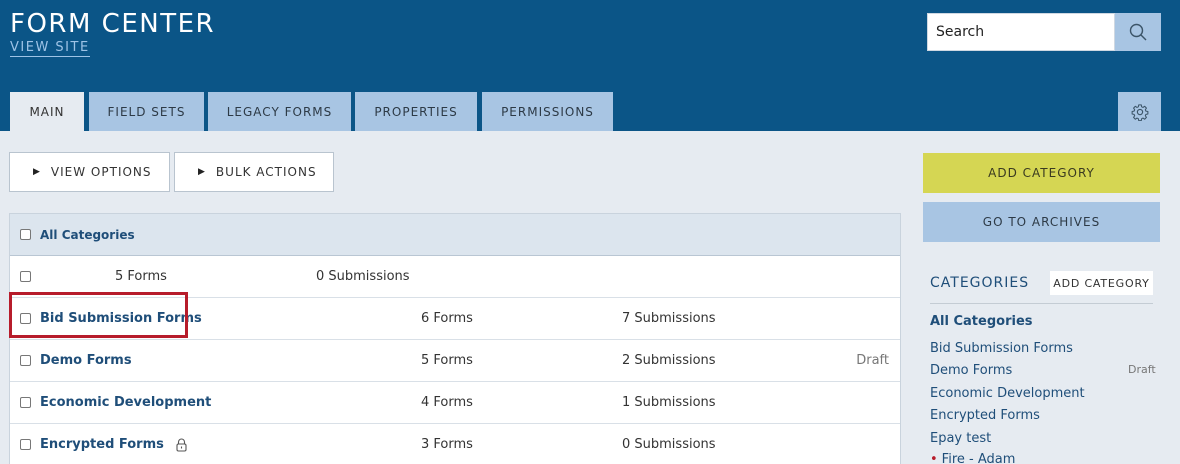  Describe the element at coordinates (669, 318) in the screenshot. I see `row-submissions-count: 7 Submissions` at that location.